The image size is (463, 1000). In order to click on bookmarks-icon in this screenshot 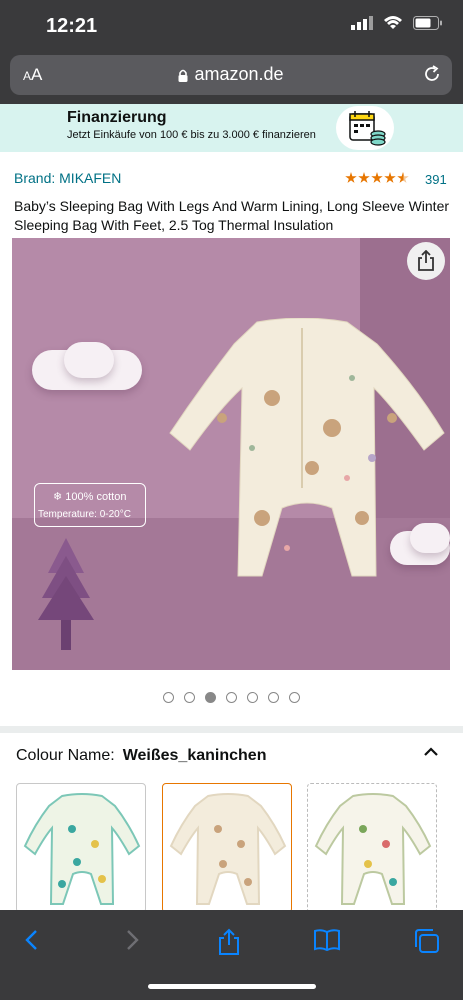, I will do `click(327, 940)`.